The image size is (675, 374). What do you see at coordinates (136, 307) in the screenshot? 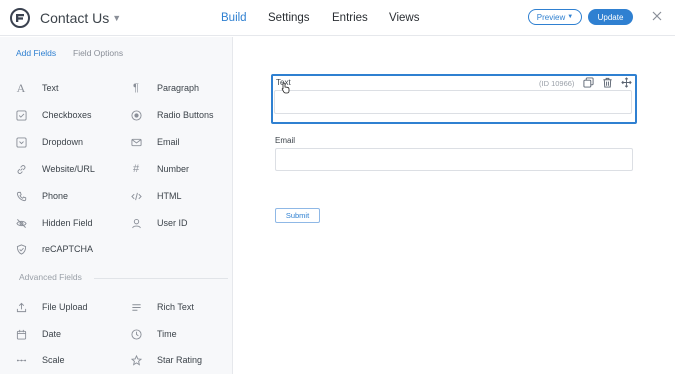
I see `rich-text-icon` at bounding box center [136, 307].